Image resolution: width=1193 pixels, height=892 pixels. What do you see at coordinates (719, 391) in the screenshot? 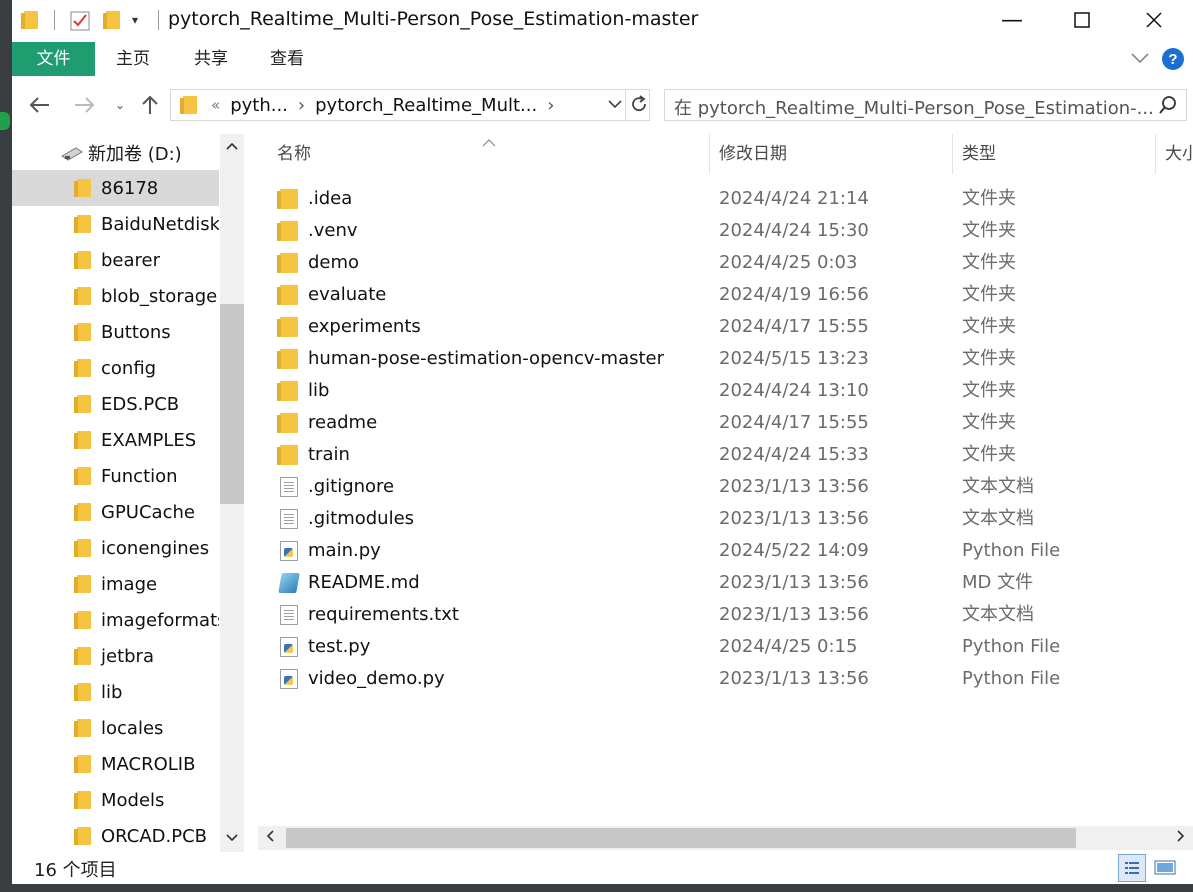
I see `file-row: lib 2024/4/24 13:10 文件夹` at bounding box center [719, 391].